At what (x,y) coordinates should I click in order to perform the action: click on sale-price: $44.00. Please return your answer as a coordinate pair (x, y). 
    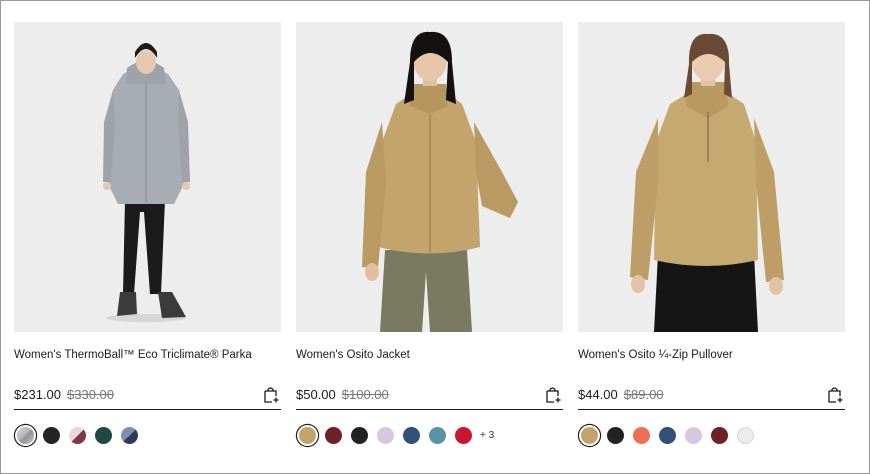
    Looking at the image, I should click on (598, 394).